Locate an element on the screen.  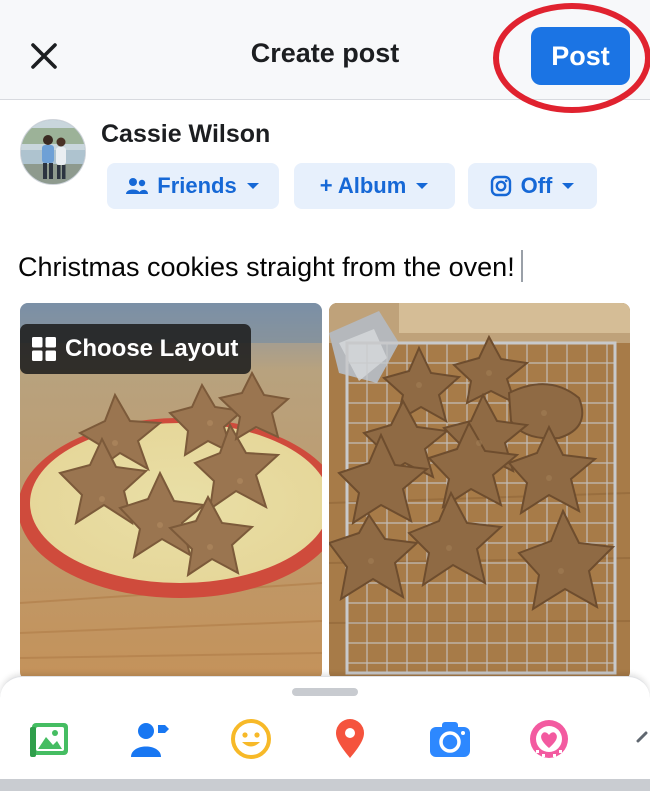
tag-people-button is located at coordinates (150, 739).